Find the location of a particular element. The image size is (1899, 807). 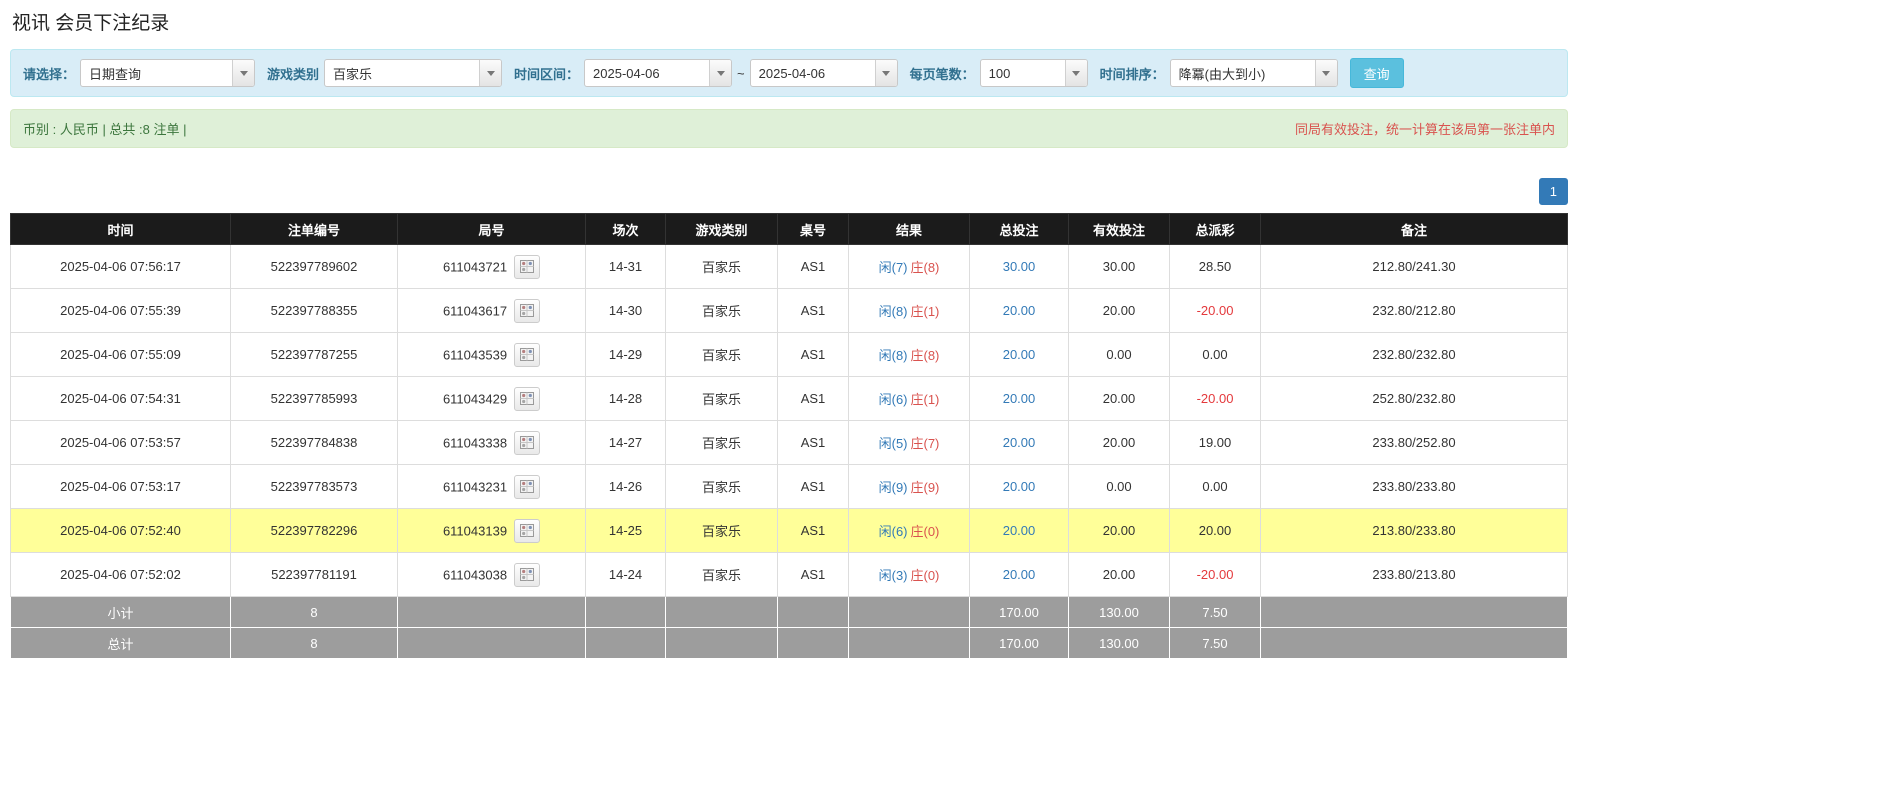

round-id: 611043038 is located at coordinates (475, 574).